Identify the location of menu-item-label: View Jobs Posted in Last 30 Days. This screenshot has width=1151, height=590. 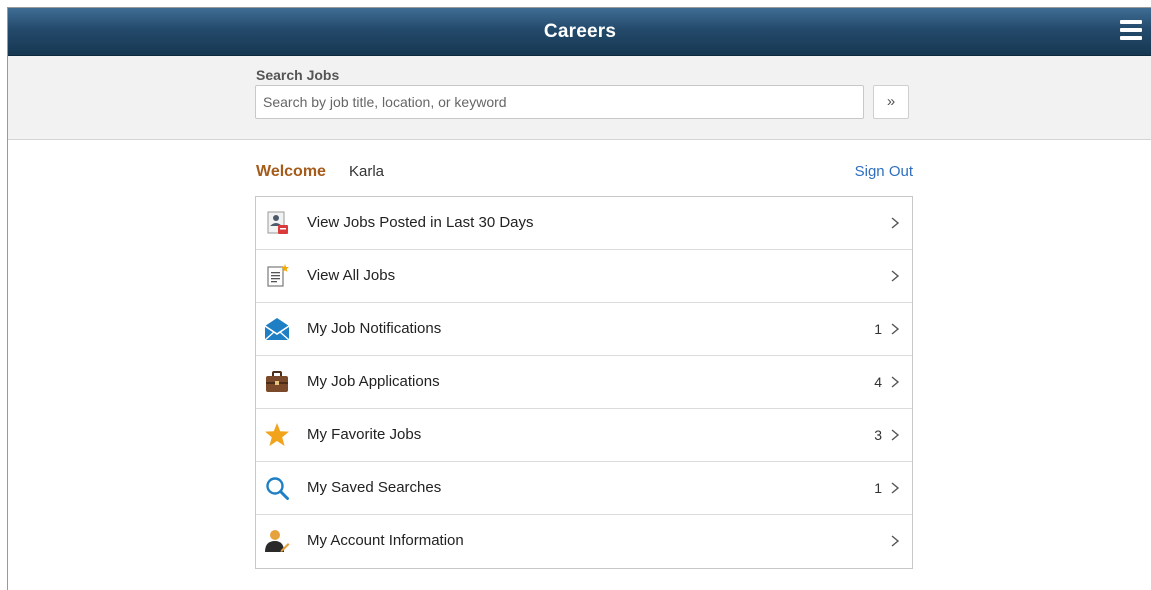
(420, 222).